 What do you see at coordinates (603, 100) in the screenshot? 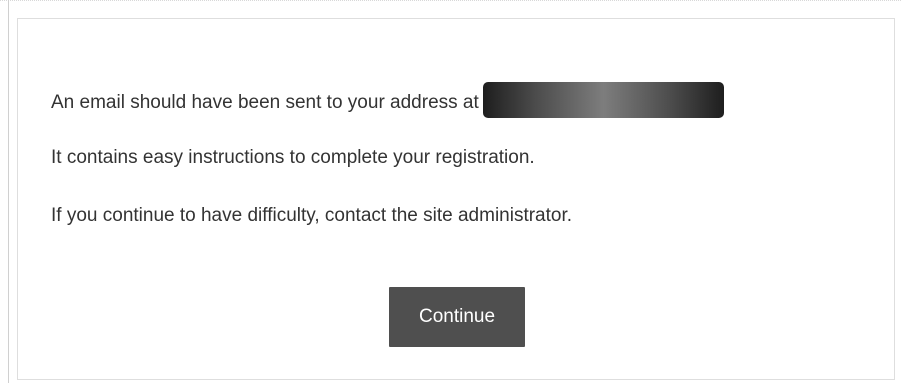
I see `redacted-email-address` at bounding box center [603, 100].